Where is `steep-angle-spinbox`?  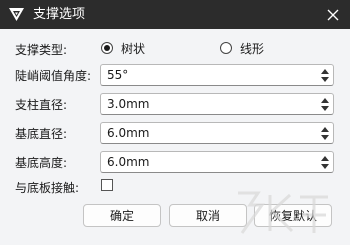
steep-angle-spinbox is located at coordinates (217, 75).